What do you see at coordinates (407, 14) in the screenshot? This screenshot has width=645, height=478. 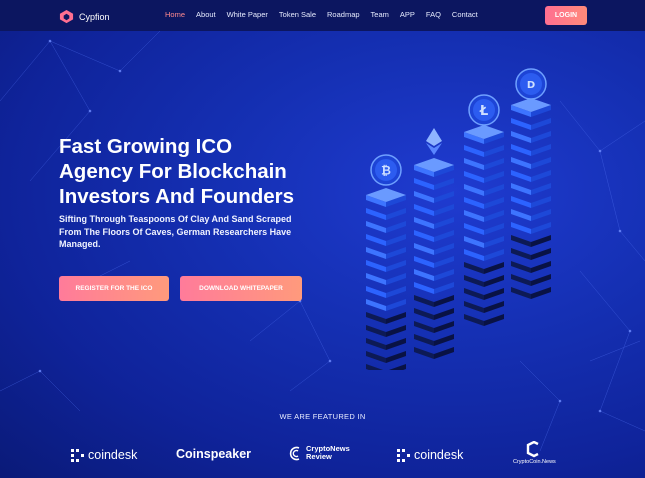 I see `nav-app: APP` at bounding box center [407, 14].